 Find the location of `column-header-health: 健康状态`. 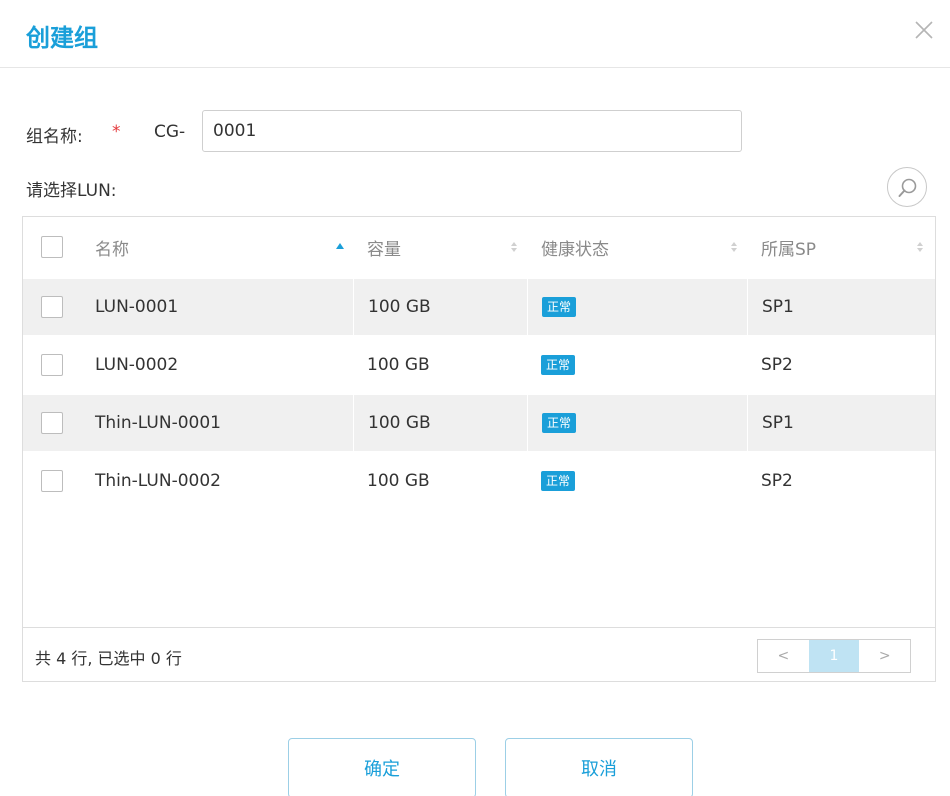

column-header-health: 健康状态 is located at coordinates (575, 247).